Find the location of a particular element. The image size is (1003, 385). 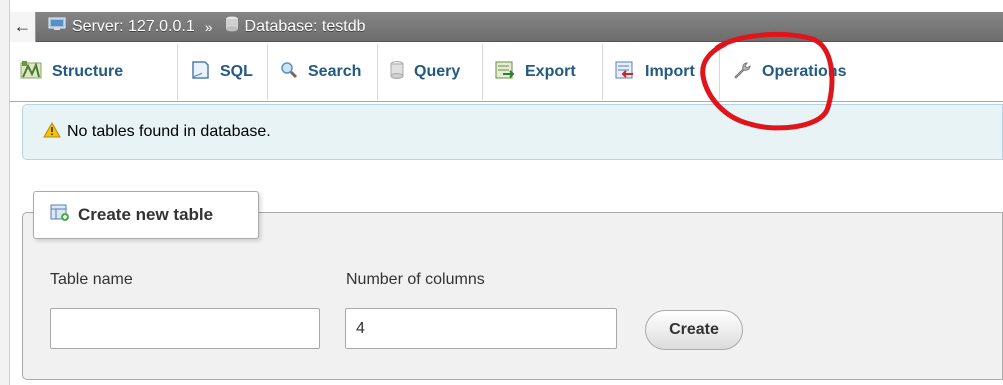

tab-export: Export is located at coordinates (543, 72).